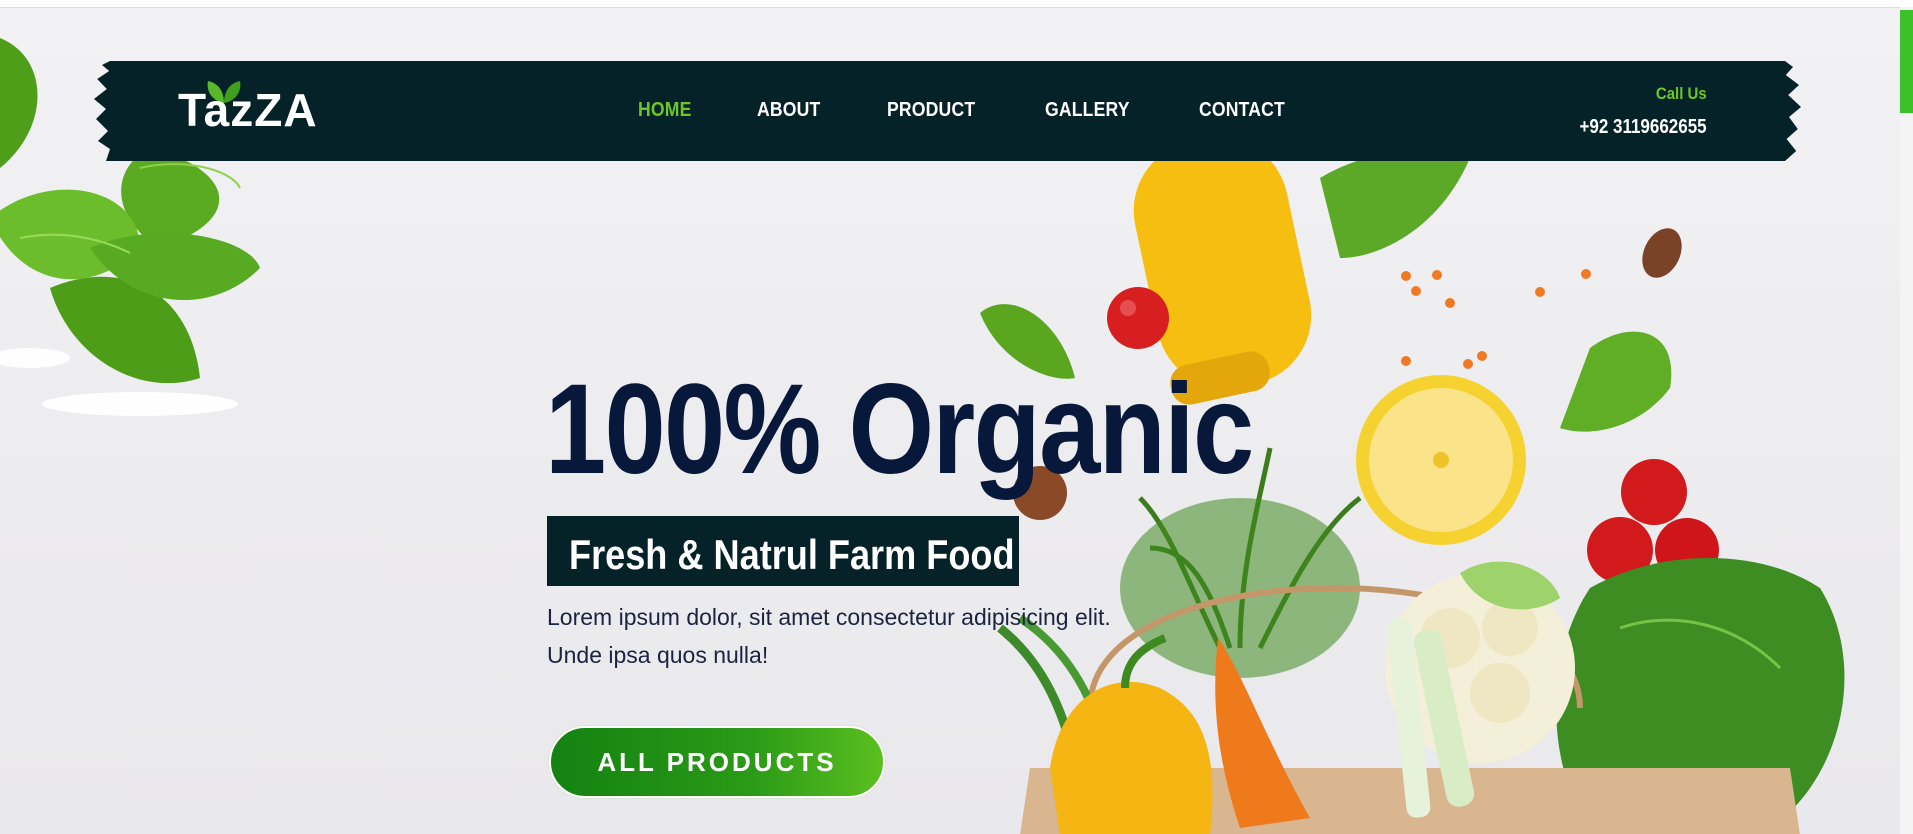 This screenshot has width=1913, height=834. Describe the element at coordinates (1242, 110) in the screenshot. I see `nav-item-contact: CONTACT` at that location.